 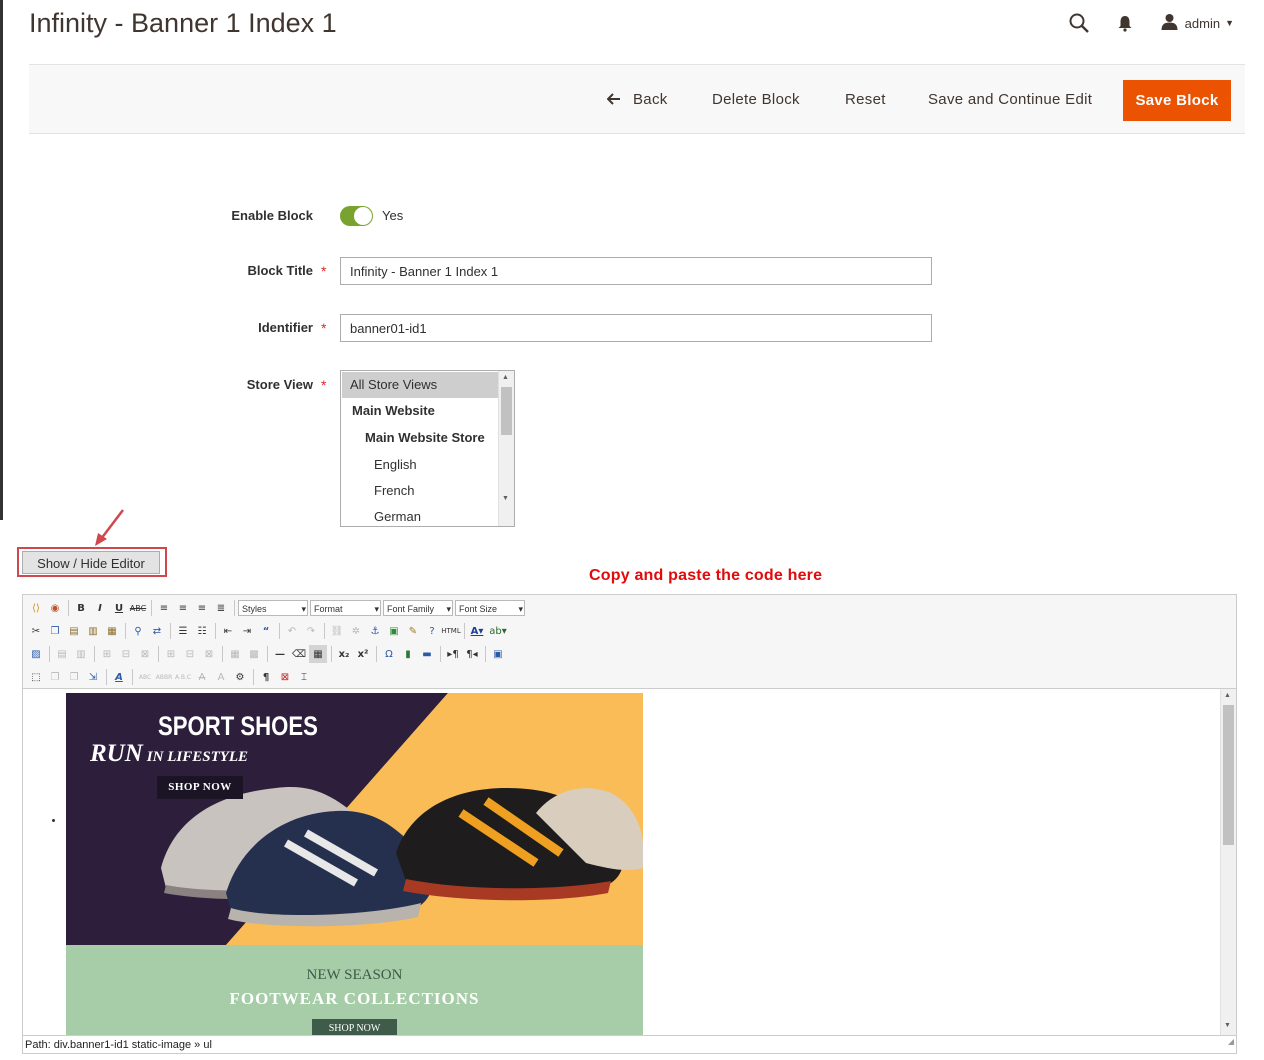 What do you see at coordinates (36, 608) in the screenshot?
I see `widget-icon: ⟨⟩` at bounding box center [36, 608].